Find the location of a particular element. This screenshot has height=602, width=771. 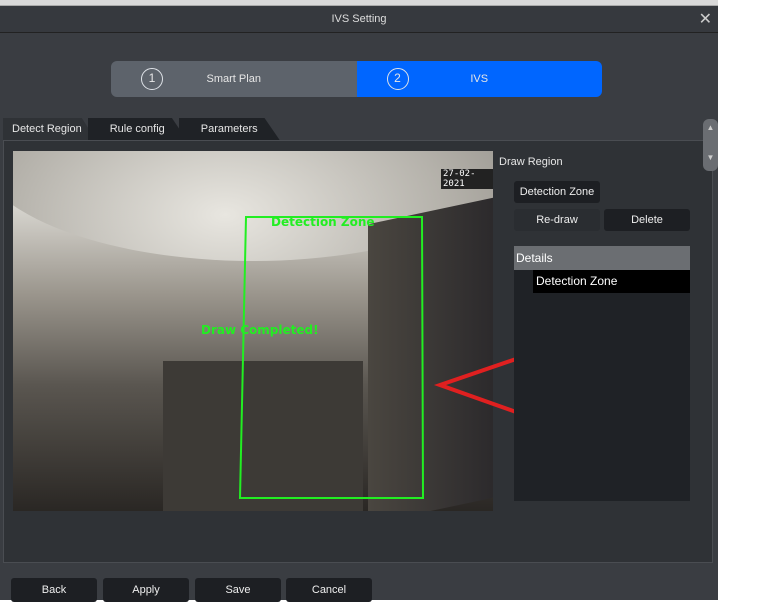

tab-bar: Detect Region Rule config Parameters is located at coordinates (141, 129).